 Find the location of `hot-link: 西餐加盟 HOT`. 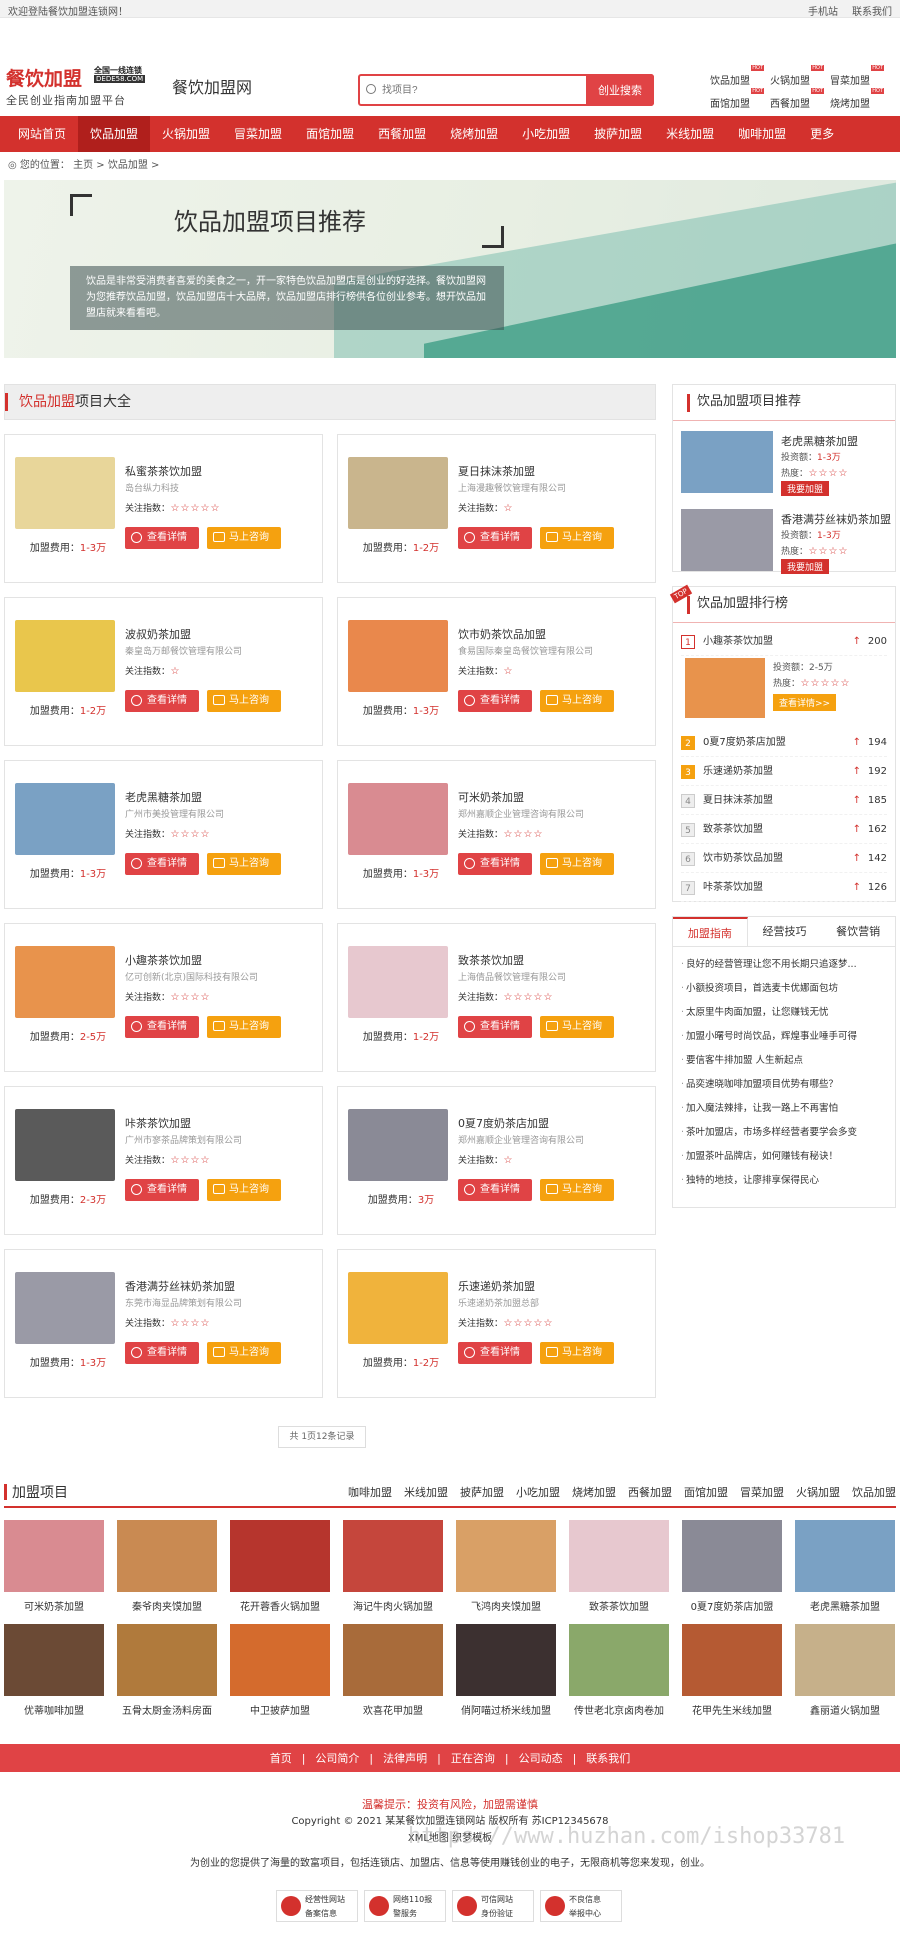

hot-link: 西餐加盟 HOT is located at coordinates (800, 99).